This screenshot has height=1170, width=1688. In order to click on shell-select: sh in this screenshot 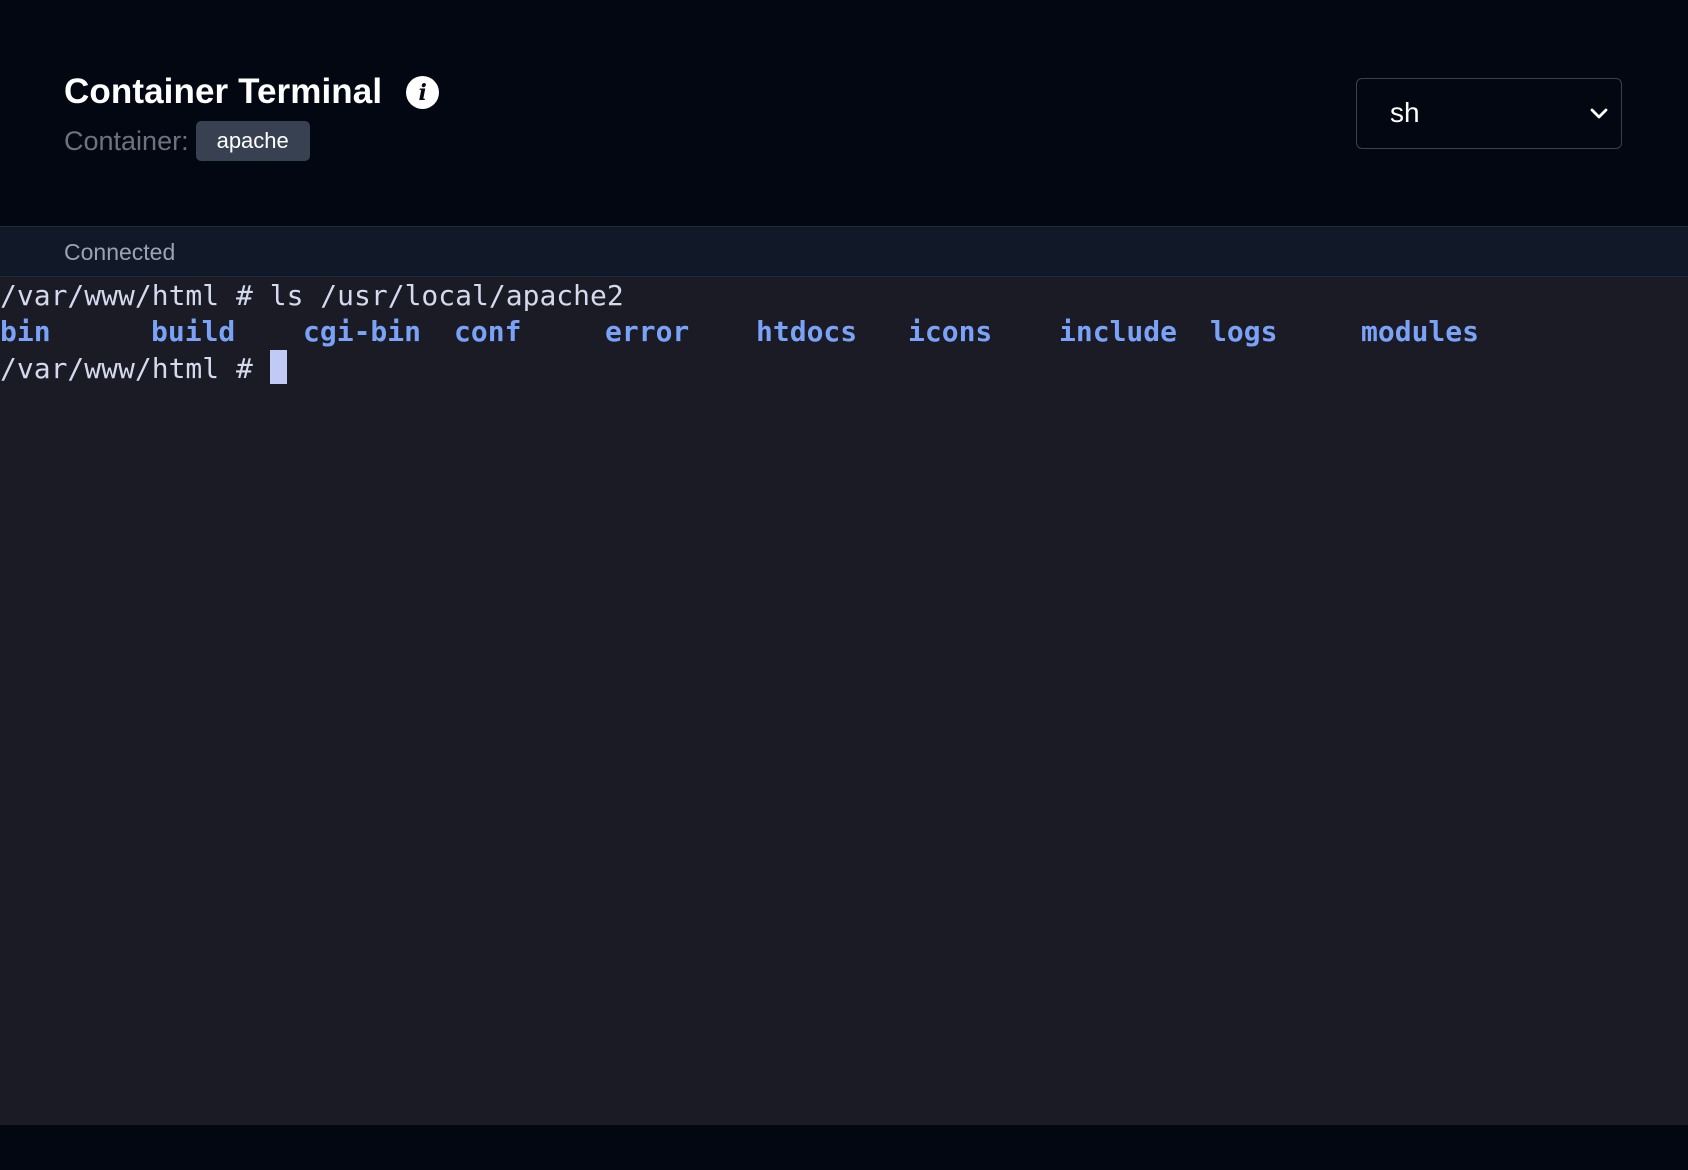, I will do `click(1489, 113)`.